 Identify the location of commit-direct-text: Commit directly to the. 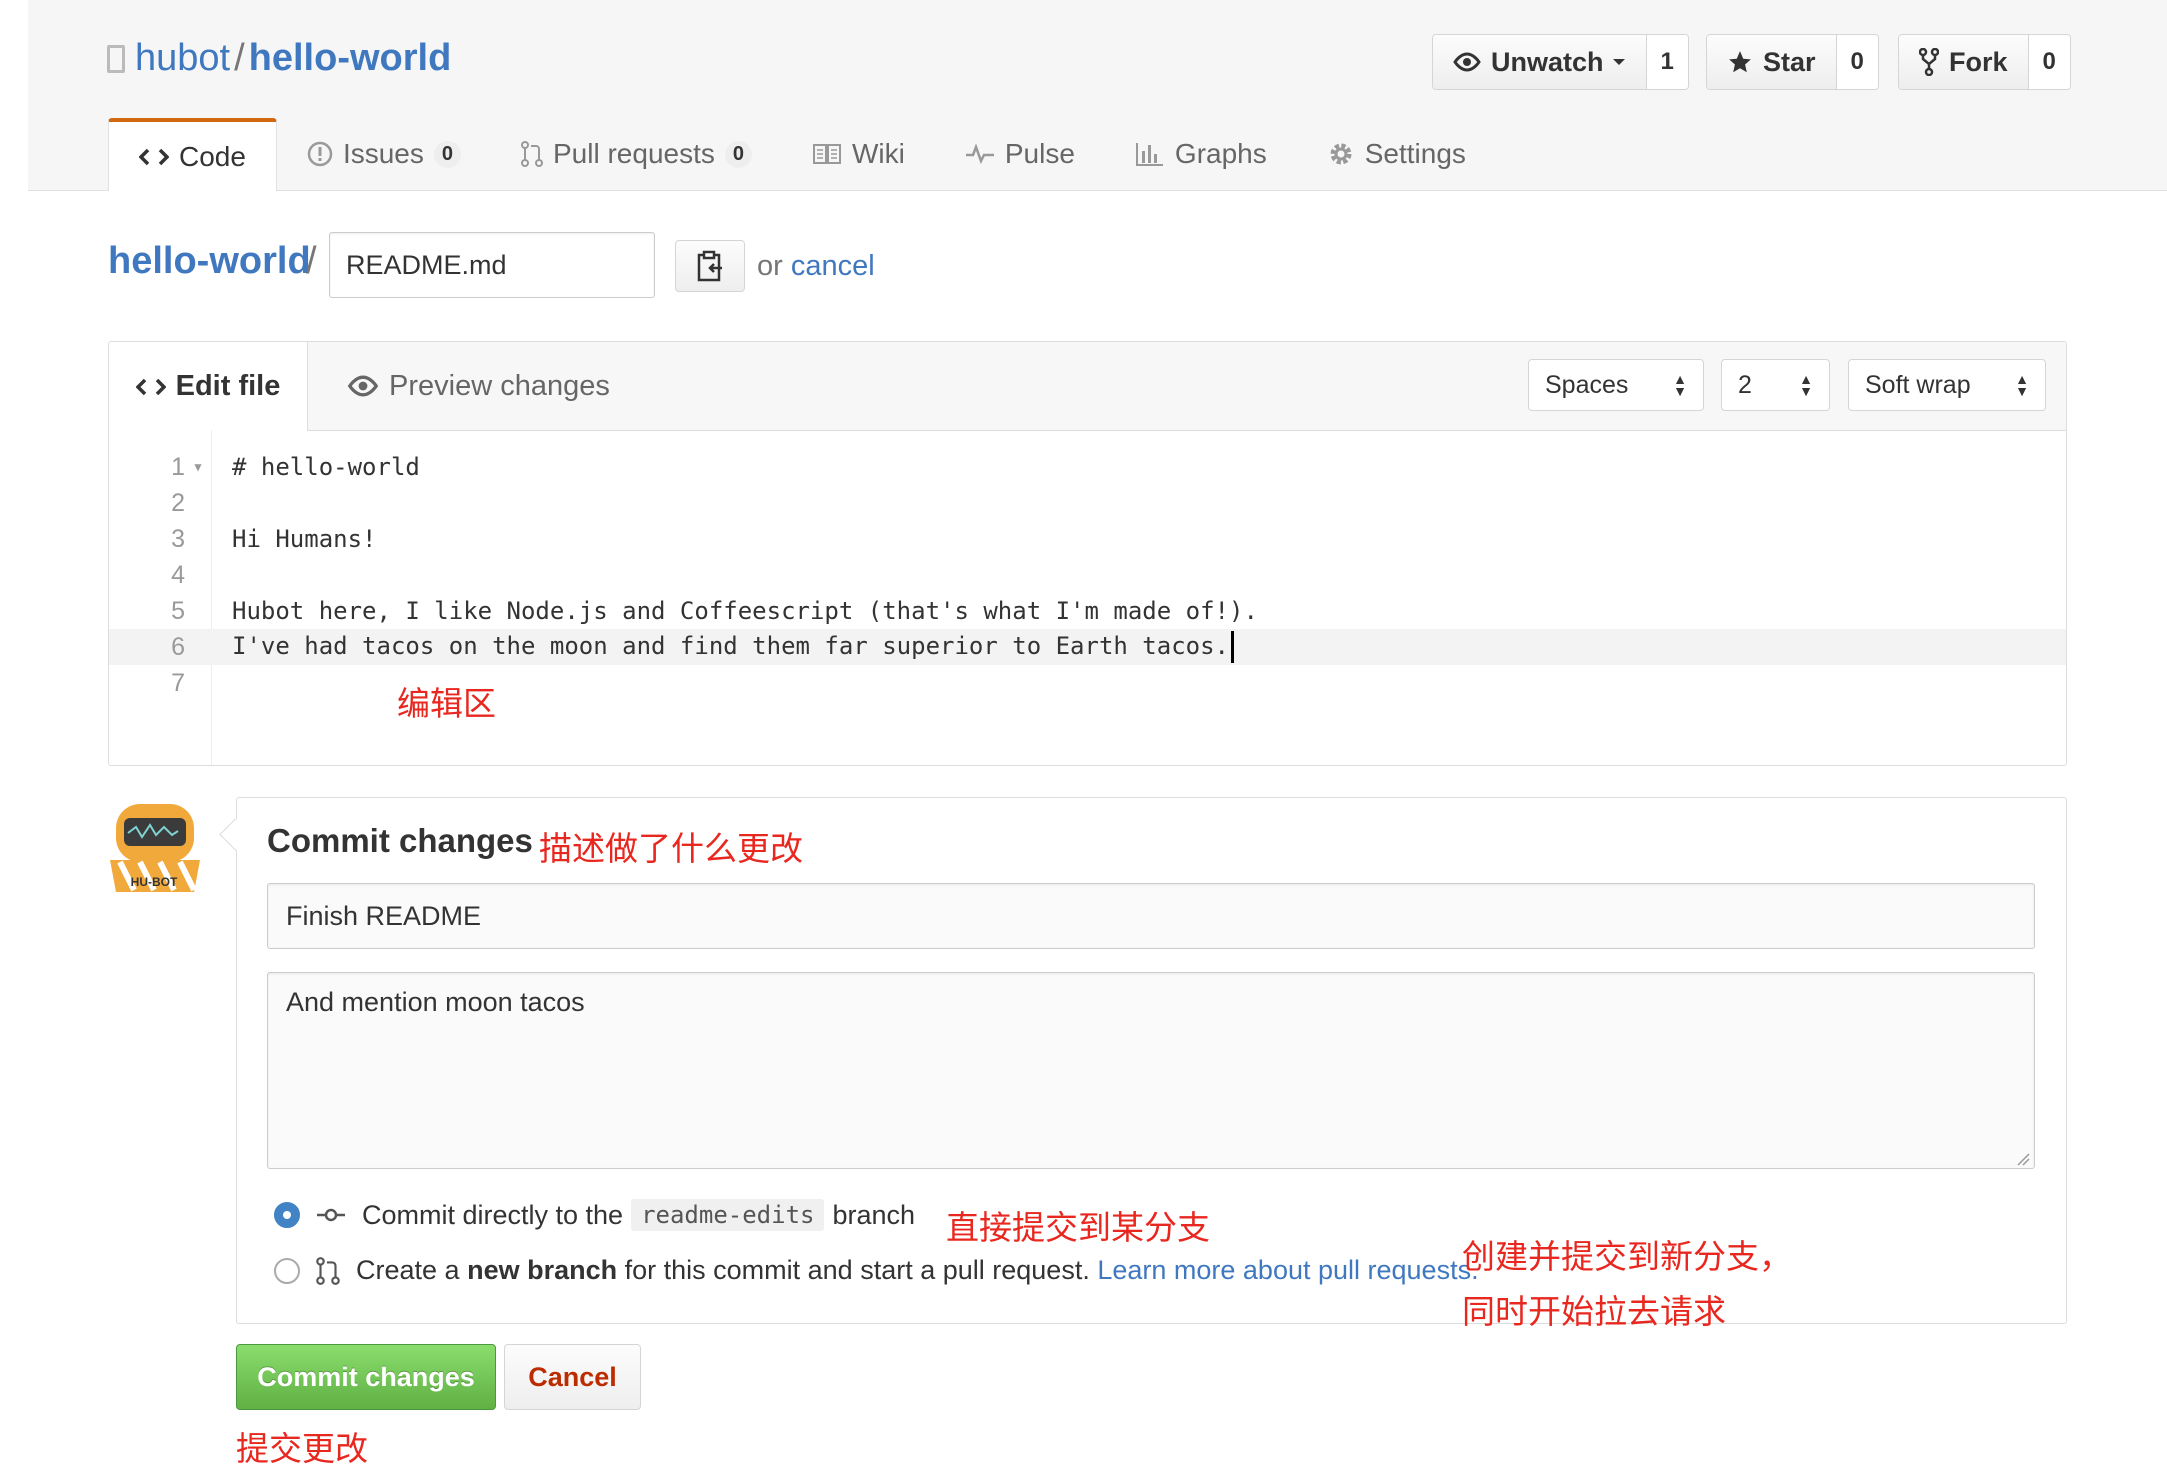
(493, 1214).